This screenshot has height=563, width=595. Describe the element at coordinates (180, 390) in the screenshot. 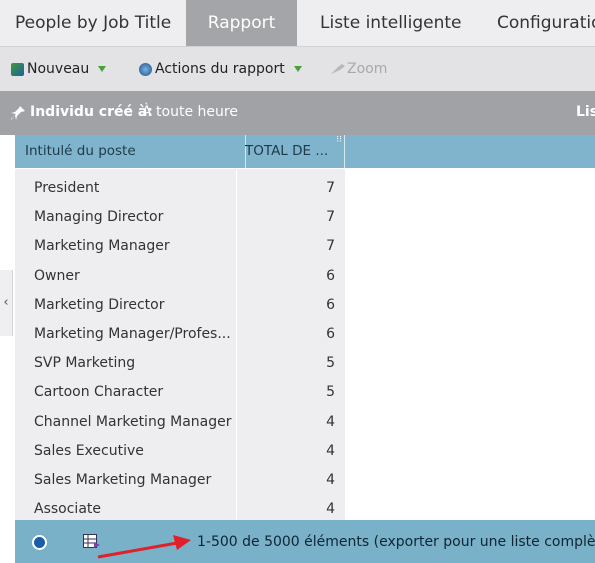

I see `table-row: Cartoon Character 5` at that location.